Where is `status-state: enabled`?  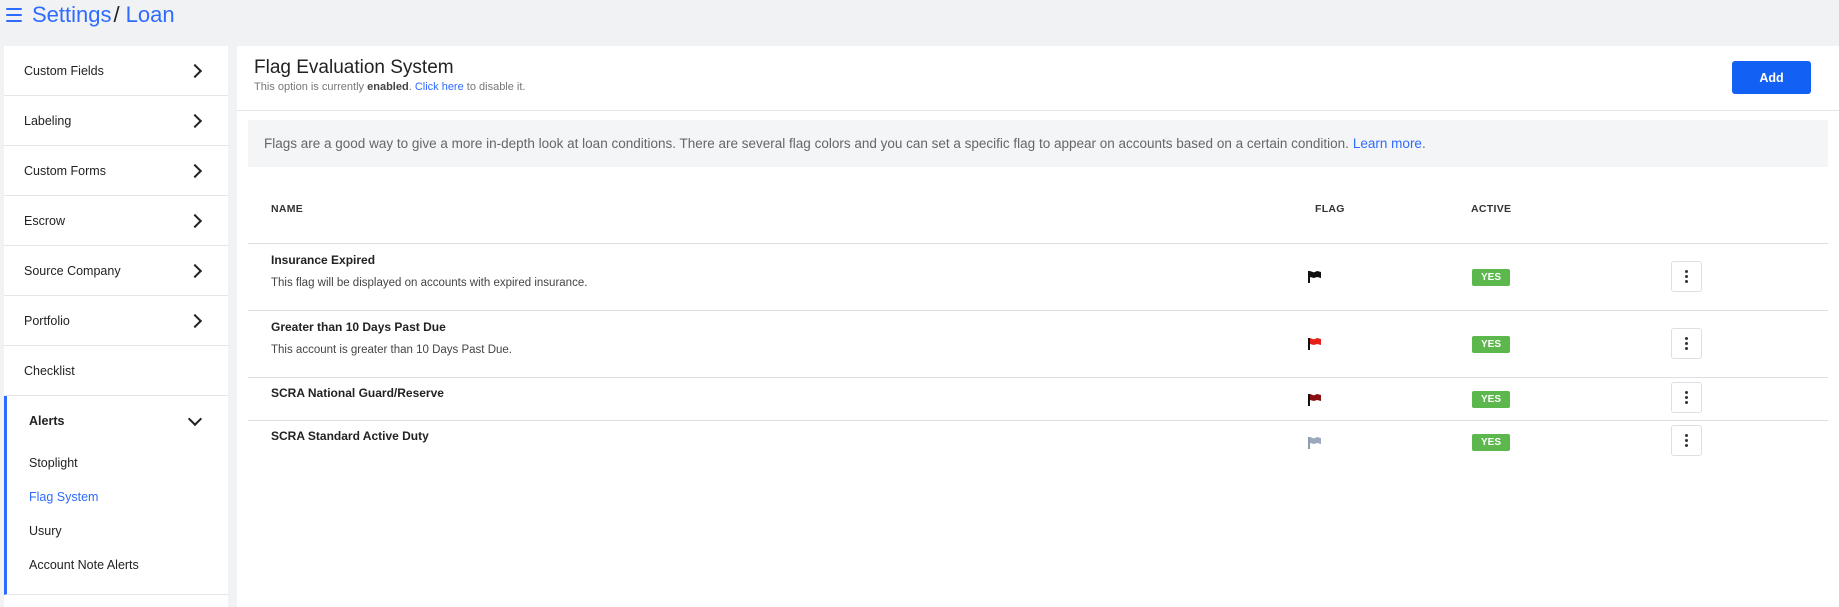 status-state: enabled is located at coordinates (388, 87).